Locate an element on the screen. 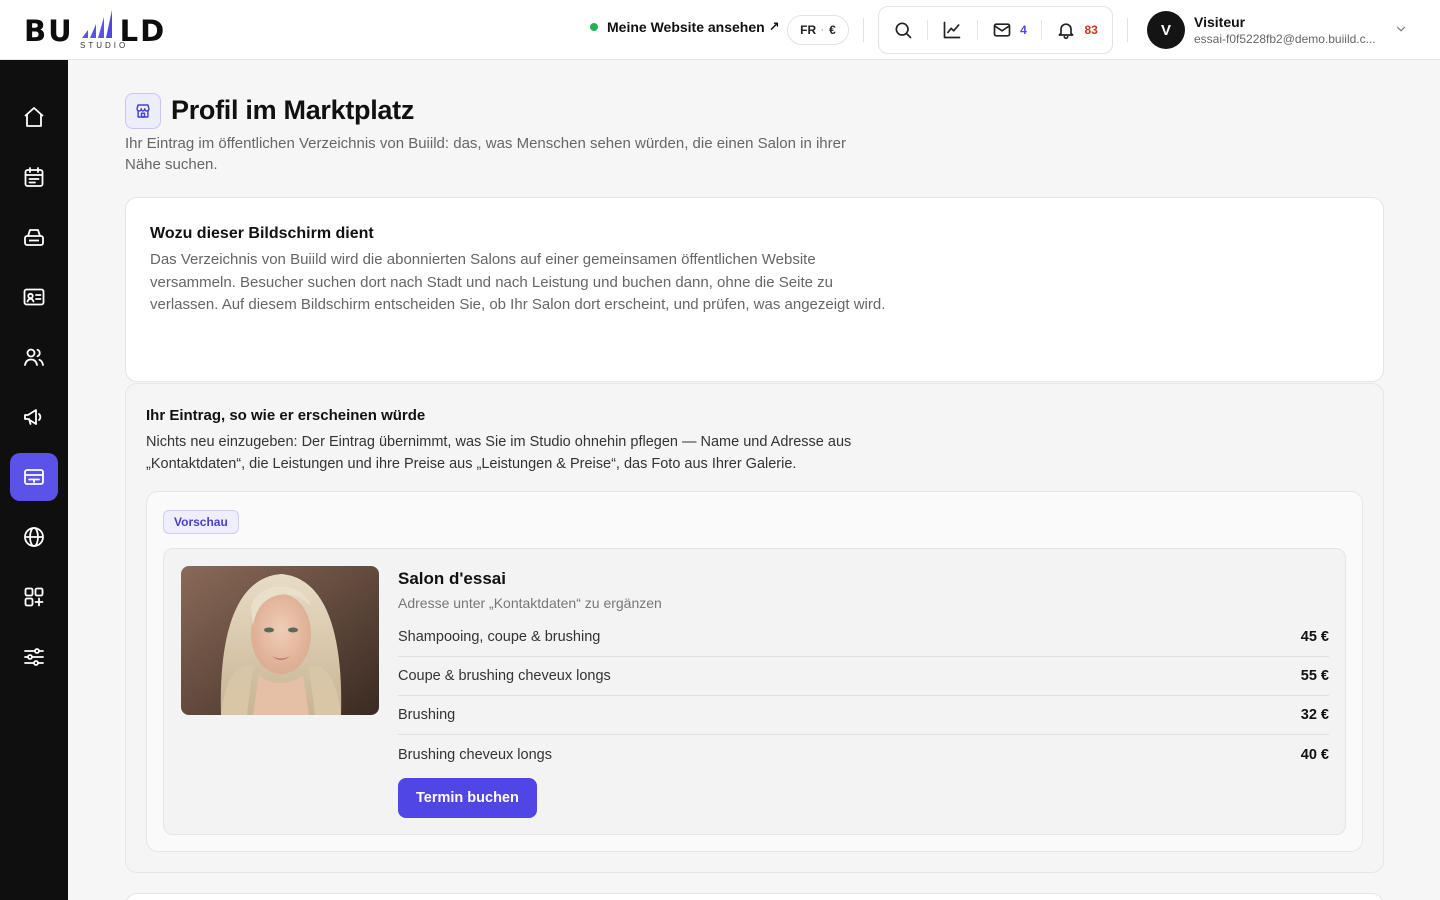  contact-card-icon is located at coordinates (34, 297).